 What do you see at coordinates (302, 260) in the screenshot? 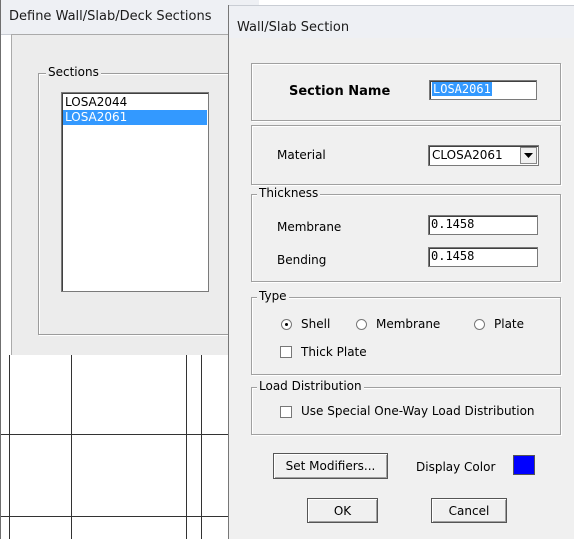
I see `bending-label: Bending` at bounding box center [302, 260].